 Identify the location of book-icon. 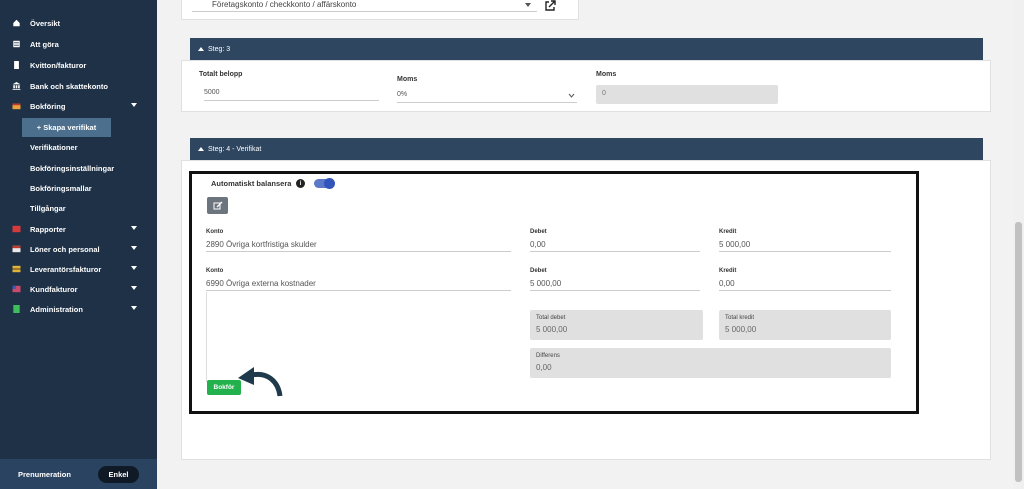
(16, 106).